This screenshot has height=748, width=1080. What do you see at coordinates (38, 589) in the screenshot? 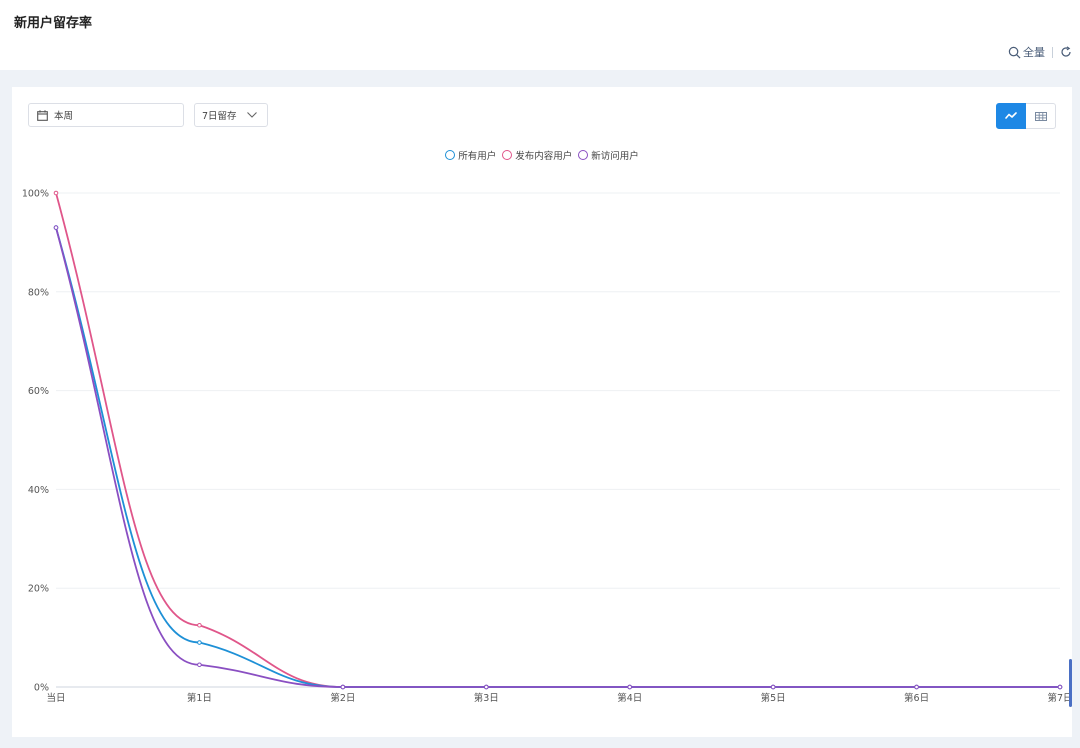
I see `y-tick-label: 20%` at bounding box center [38, 589].